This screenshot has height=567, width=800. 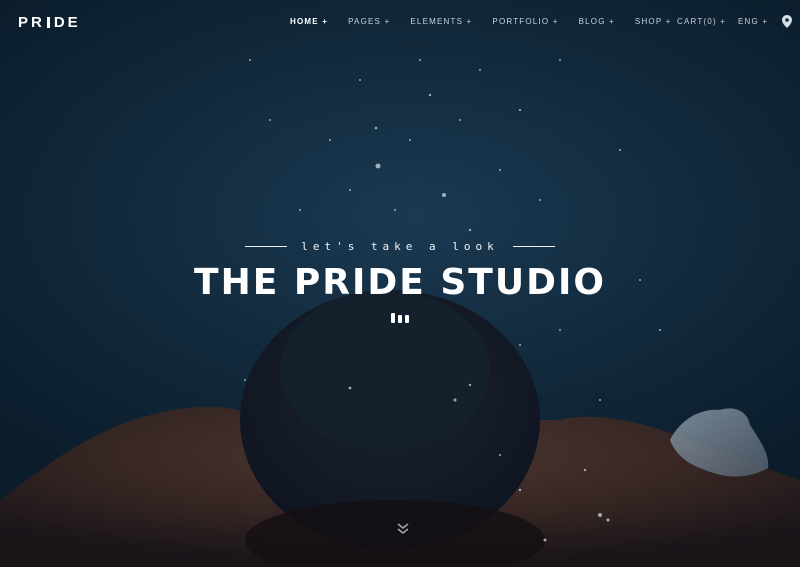 I want to click on nav-item-portfolio: PORTFOLIO +, so click(x=525, y=21).